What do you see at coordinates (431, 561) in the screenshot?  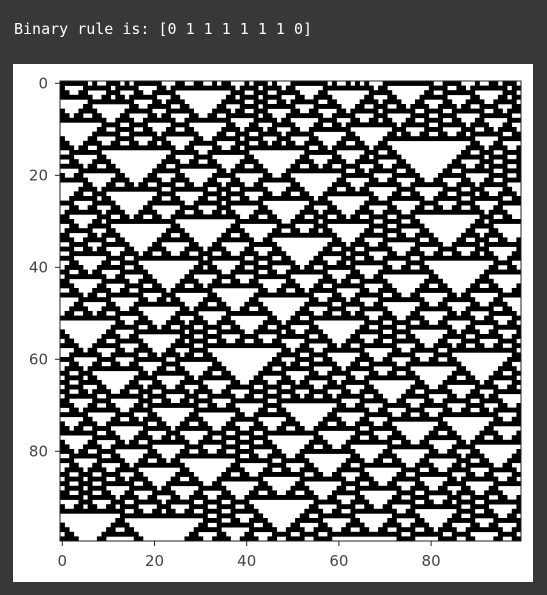 I see `x-tick-label: 80` at bounding box center [431, 561].